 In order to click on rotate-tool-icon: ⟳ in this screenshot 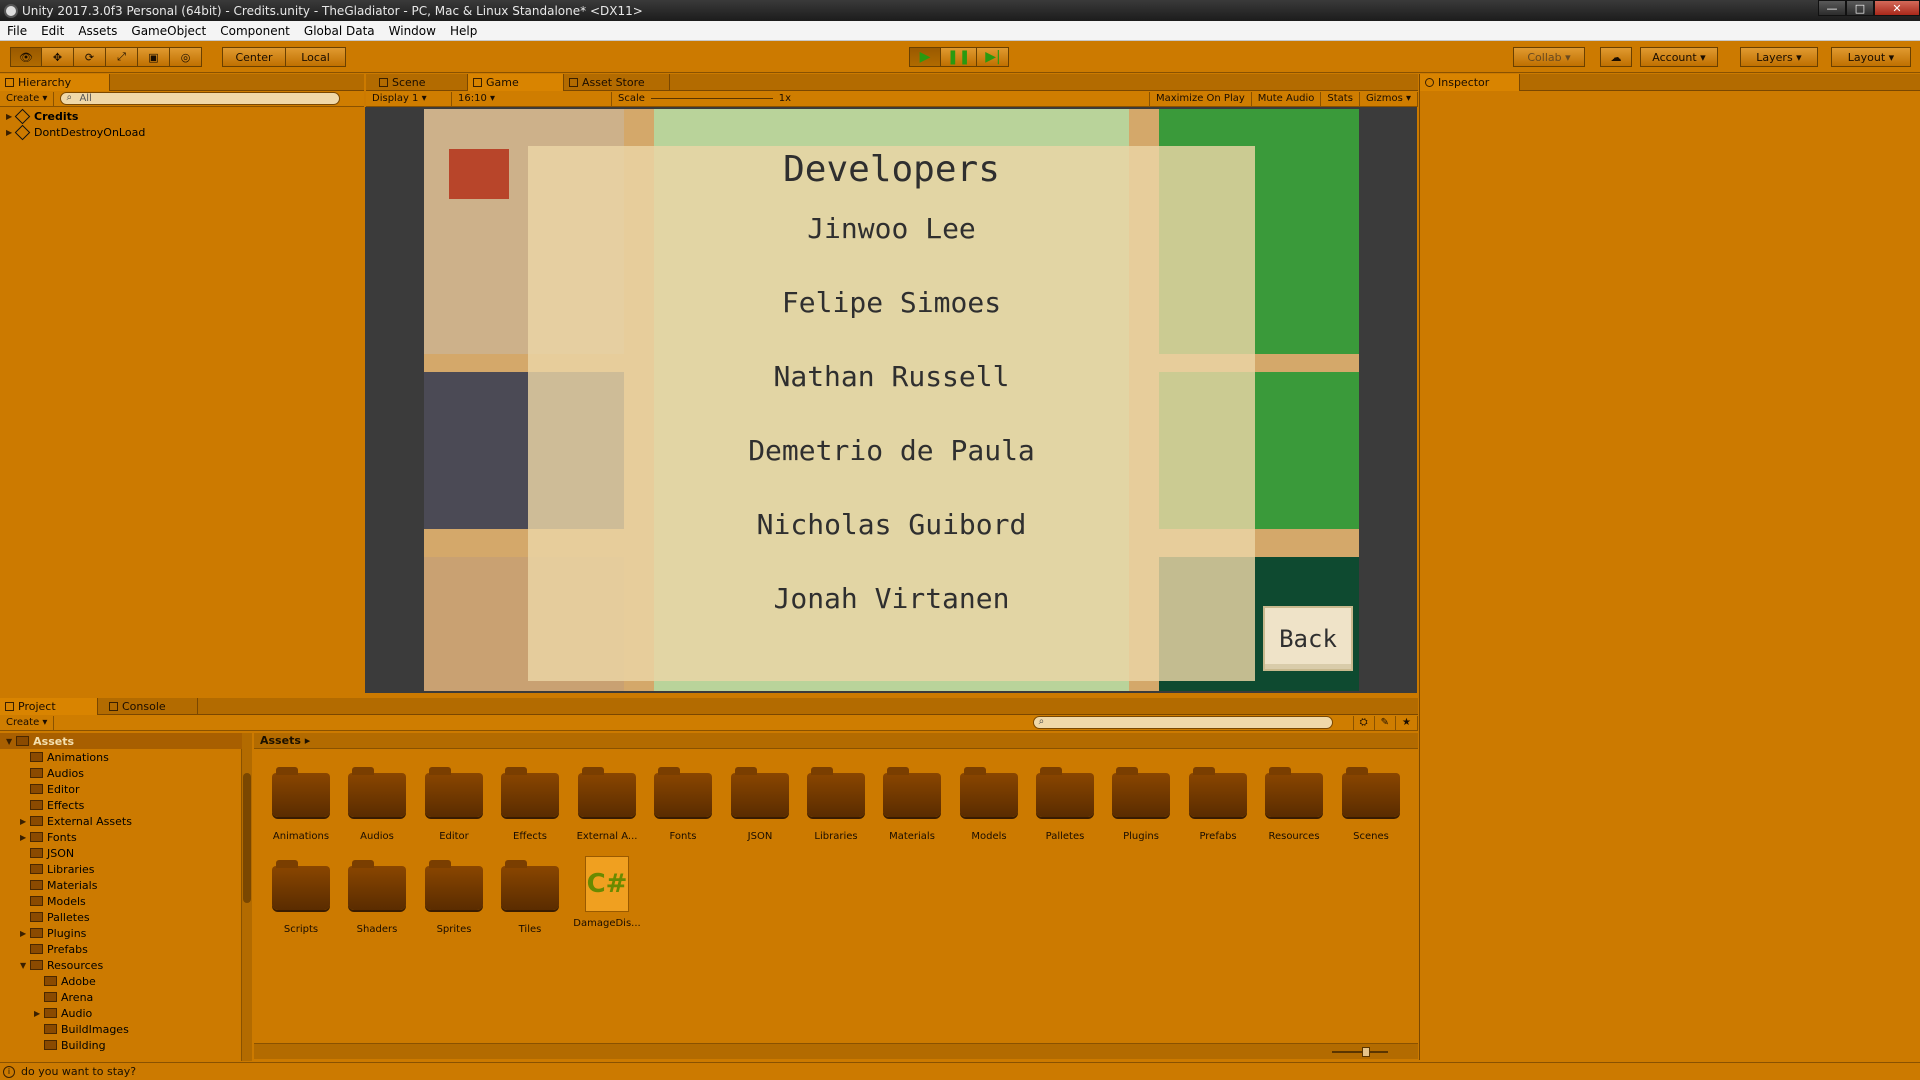, I will do `click(90, 57)`.